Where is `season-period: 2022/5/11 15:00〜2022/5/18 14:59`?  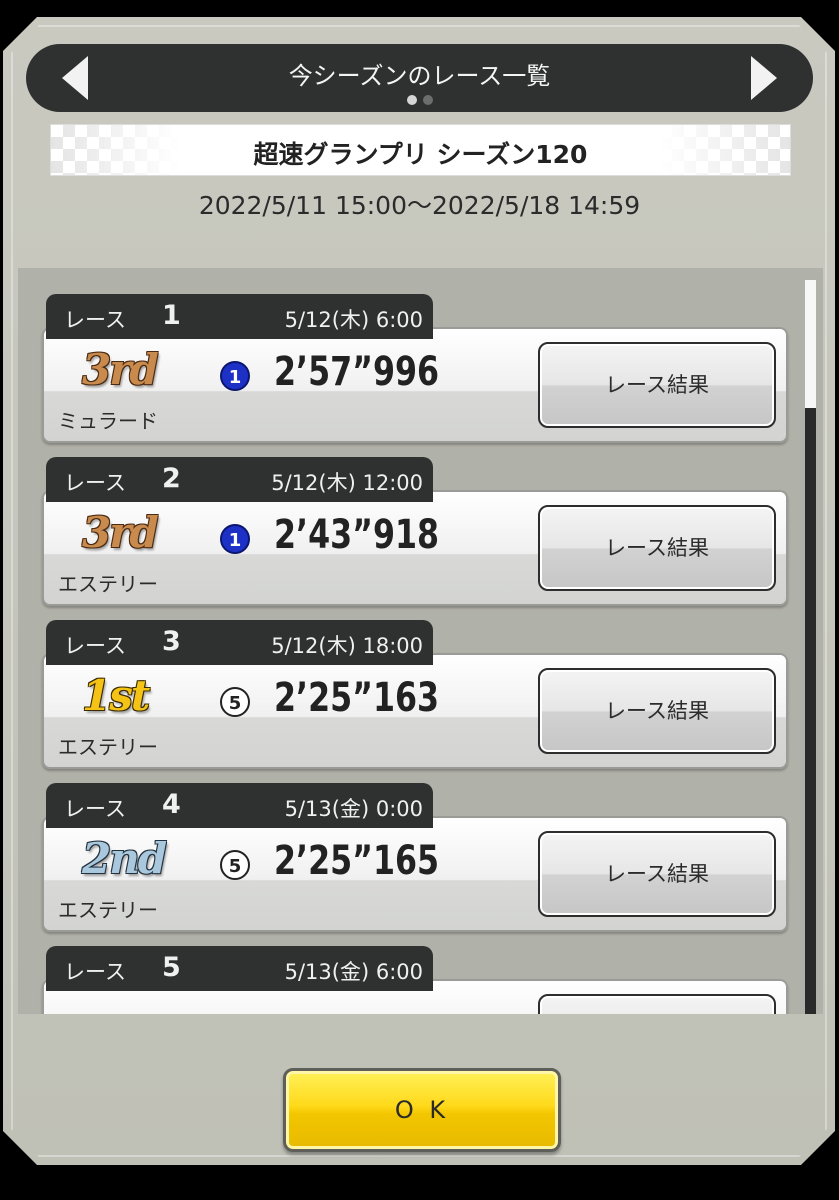 season-period: 2022/5/11 15:00〜2022/5/18 14:59 is located at coordinates (419, 205).